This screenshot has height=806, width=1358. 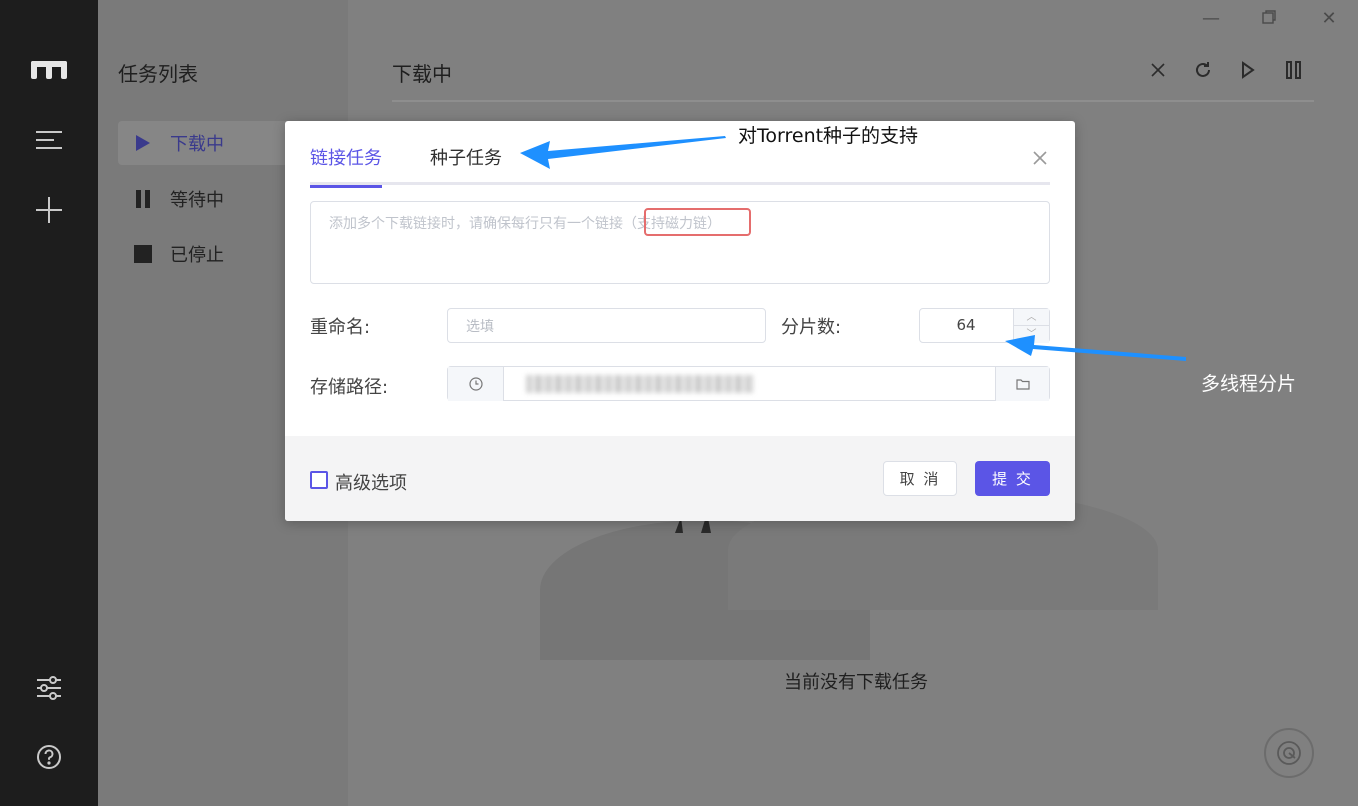 What do you see at coordinates (1022, 384) in the screenshot?
I see `folder-icon` at bounding box center [1022, 384].